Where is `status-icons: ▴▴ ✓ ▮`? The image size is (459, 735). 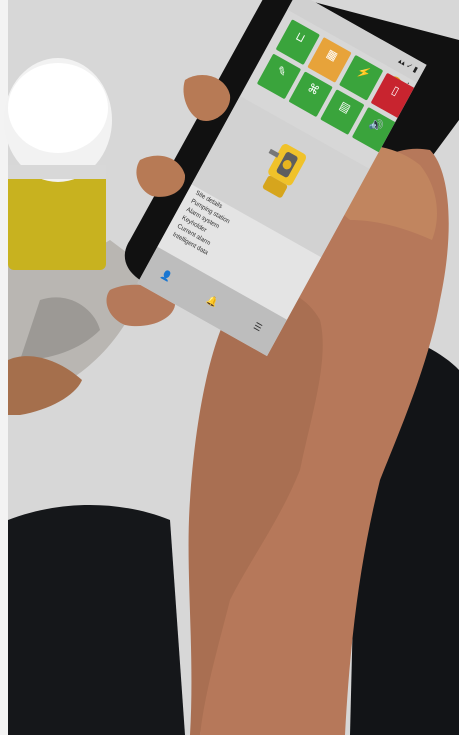
status-icons: ▴▴ ✓ ▮ is located at coordinates (408, 65).